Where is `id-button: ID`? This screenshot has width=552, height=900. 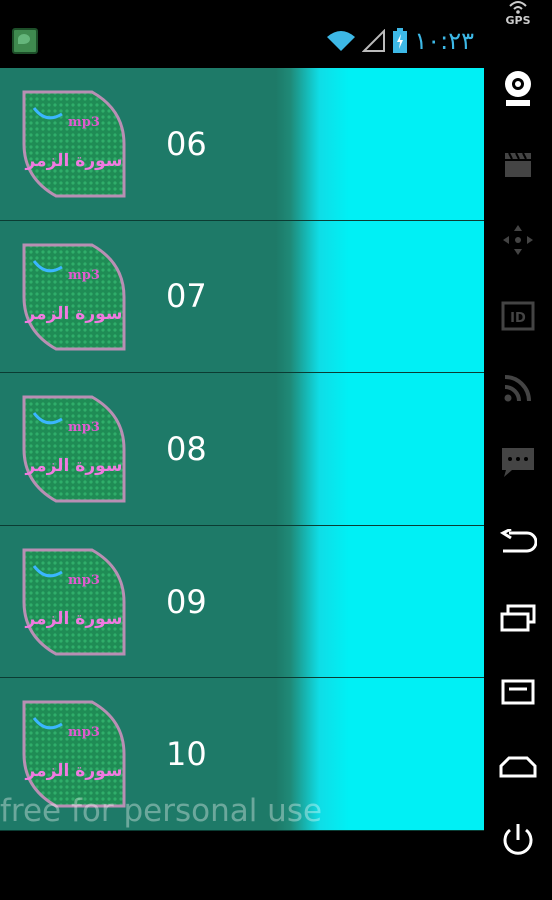
id-button: ID is located at coordinates (518, 316).